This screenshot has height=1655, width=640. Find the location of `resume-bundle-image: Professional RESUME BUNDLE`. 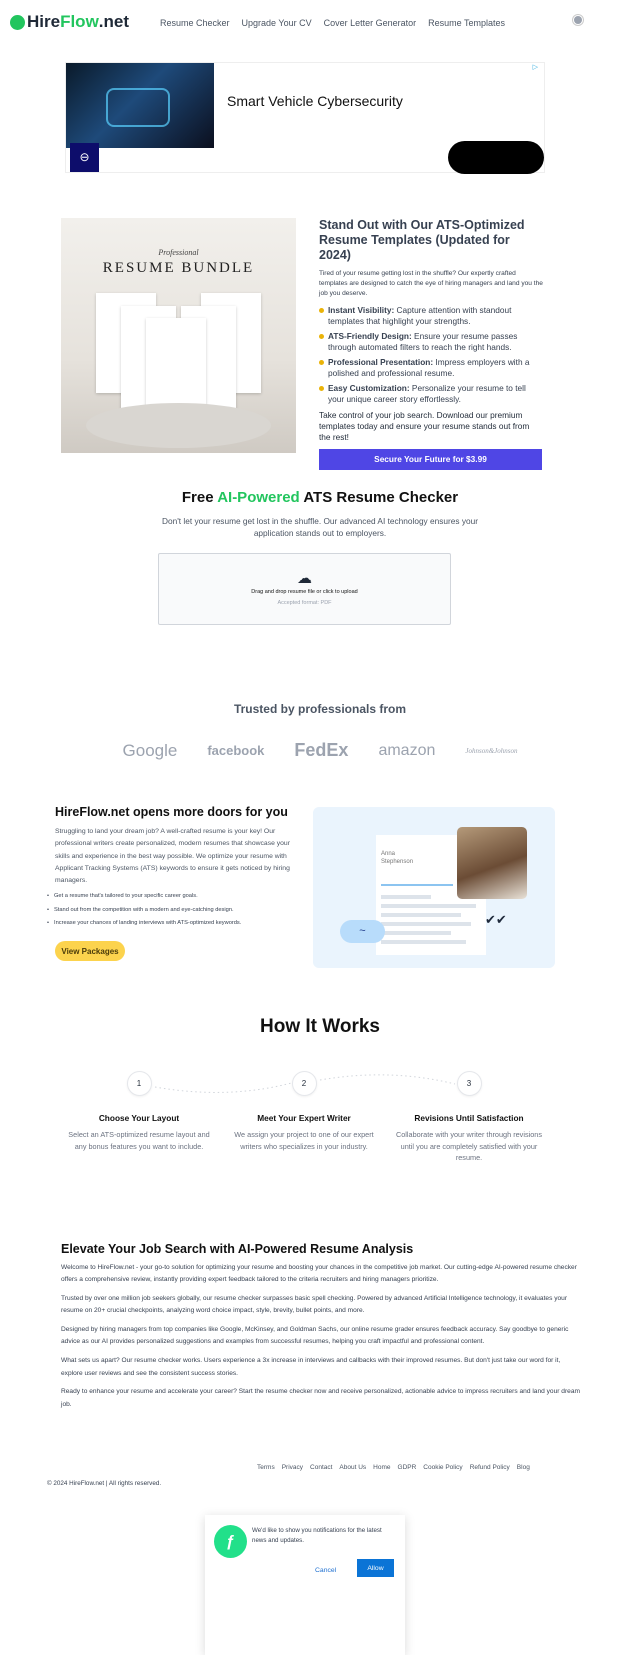

resume-bundle-image: Professional RESUME BUNDLE is located at coordinates (178, 335).